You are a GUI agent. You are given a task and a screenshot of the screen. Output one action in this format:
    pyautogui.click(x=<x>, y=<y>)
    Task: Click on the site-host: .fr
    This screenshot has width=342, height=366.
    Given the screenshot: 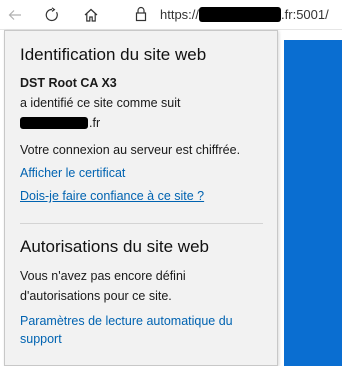 What is the action you would take?
    pyautogui.click(x=60, y=123)
    